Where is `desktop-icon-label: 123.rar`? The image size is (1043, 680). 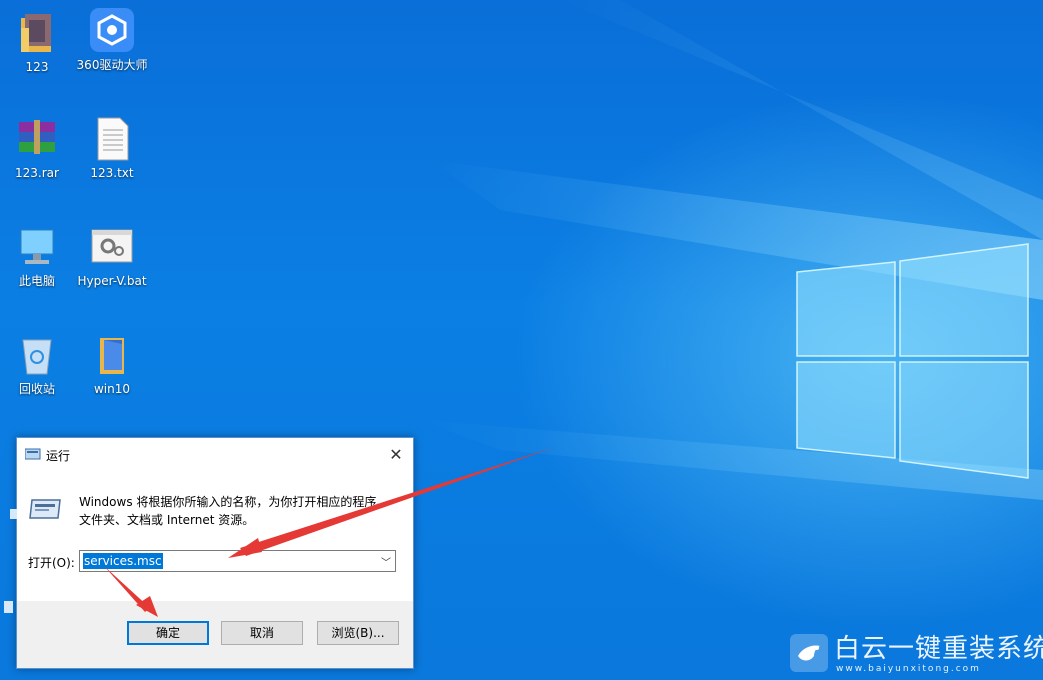
desktop-icon-label: 123.rar is located at coordinates (37, 173).